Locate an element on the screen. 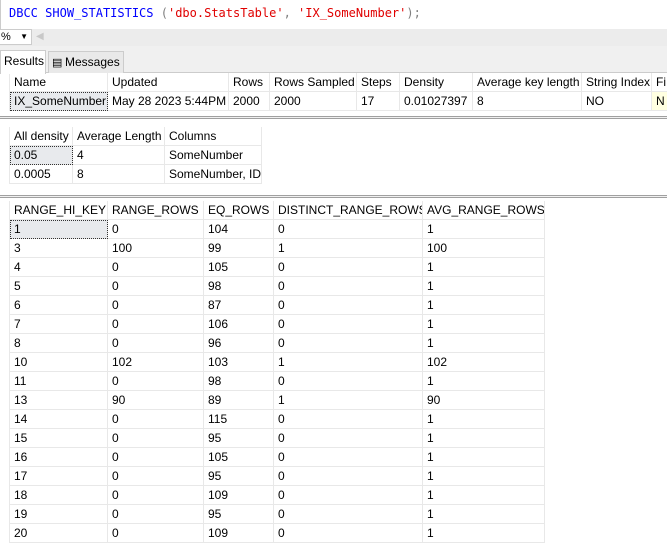 The image size is (667, 559). grid-cell: 102 is located at coordinates (156, 362).